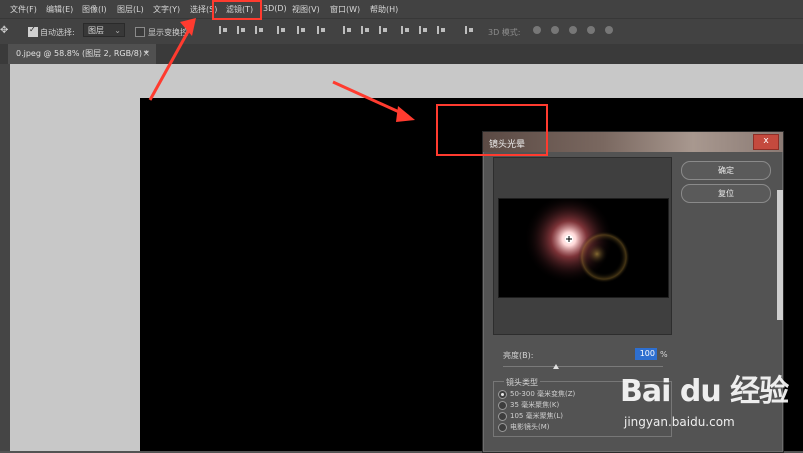  Describe the element at coordinates (679, 422) in the screenshot. I see `watermark-url: jingyan.baidu.com` at that location.